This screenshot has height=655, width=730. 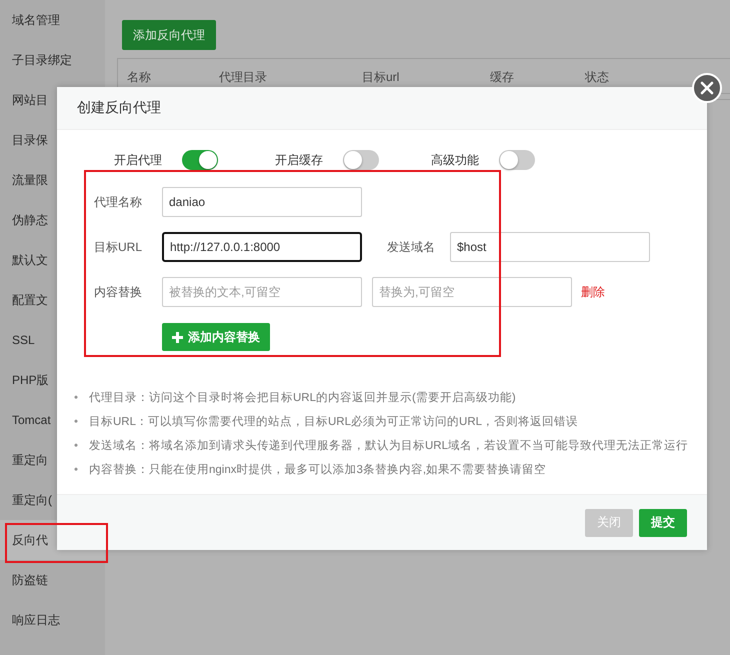 What do you see at coordinates (52, 60) in the screenshot?
I see `sidebar-item: 子目录绑定` at bounding box center [52, 60].